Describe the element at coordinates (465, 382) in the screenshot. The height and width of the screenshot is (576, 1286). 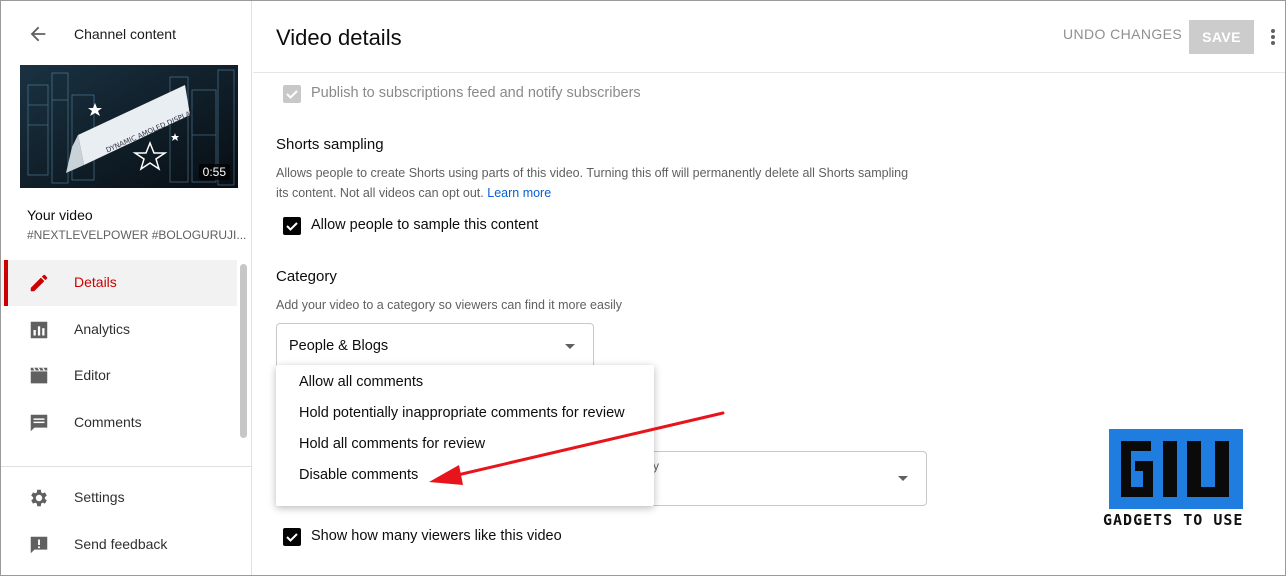
I see `dropdown-option-allow-all: Allow all comments` at that location.